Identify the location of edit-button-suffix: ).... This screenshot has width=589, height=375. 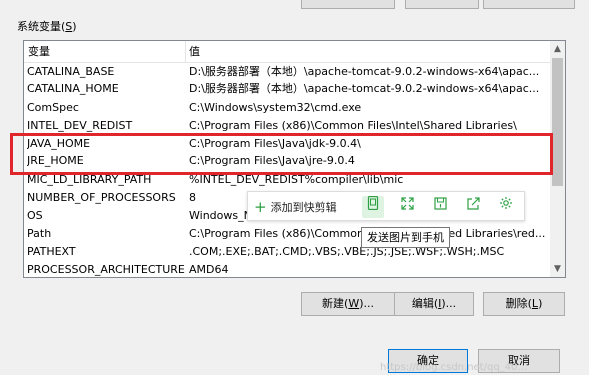
(449, 303).